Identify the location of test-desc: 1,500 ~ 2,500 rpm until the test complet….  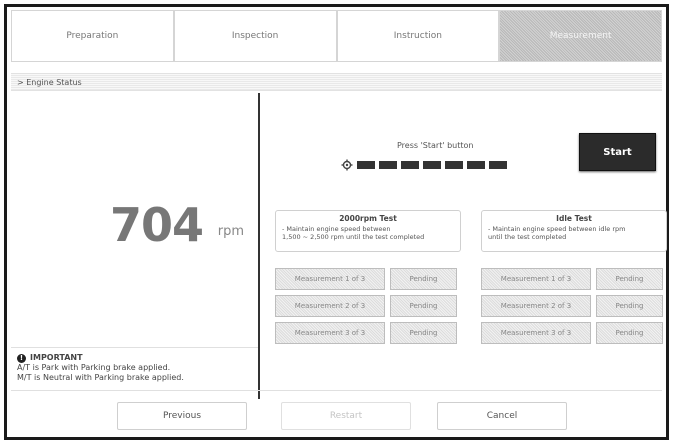
(353, 237).